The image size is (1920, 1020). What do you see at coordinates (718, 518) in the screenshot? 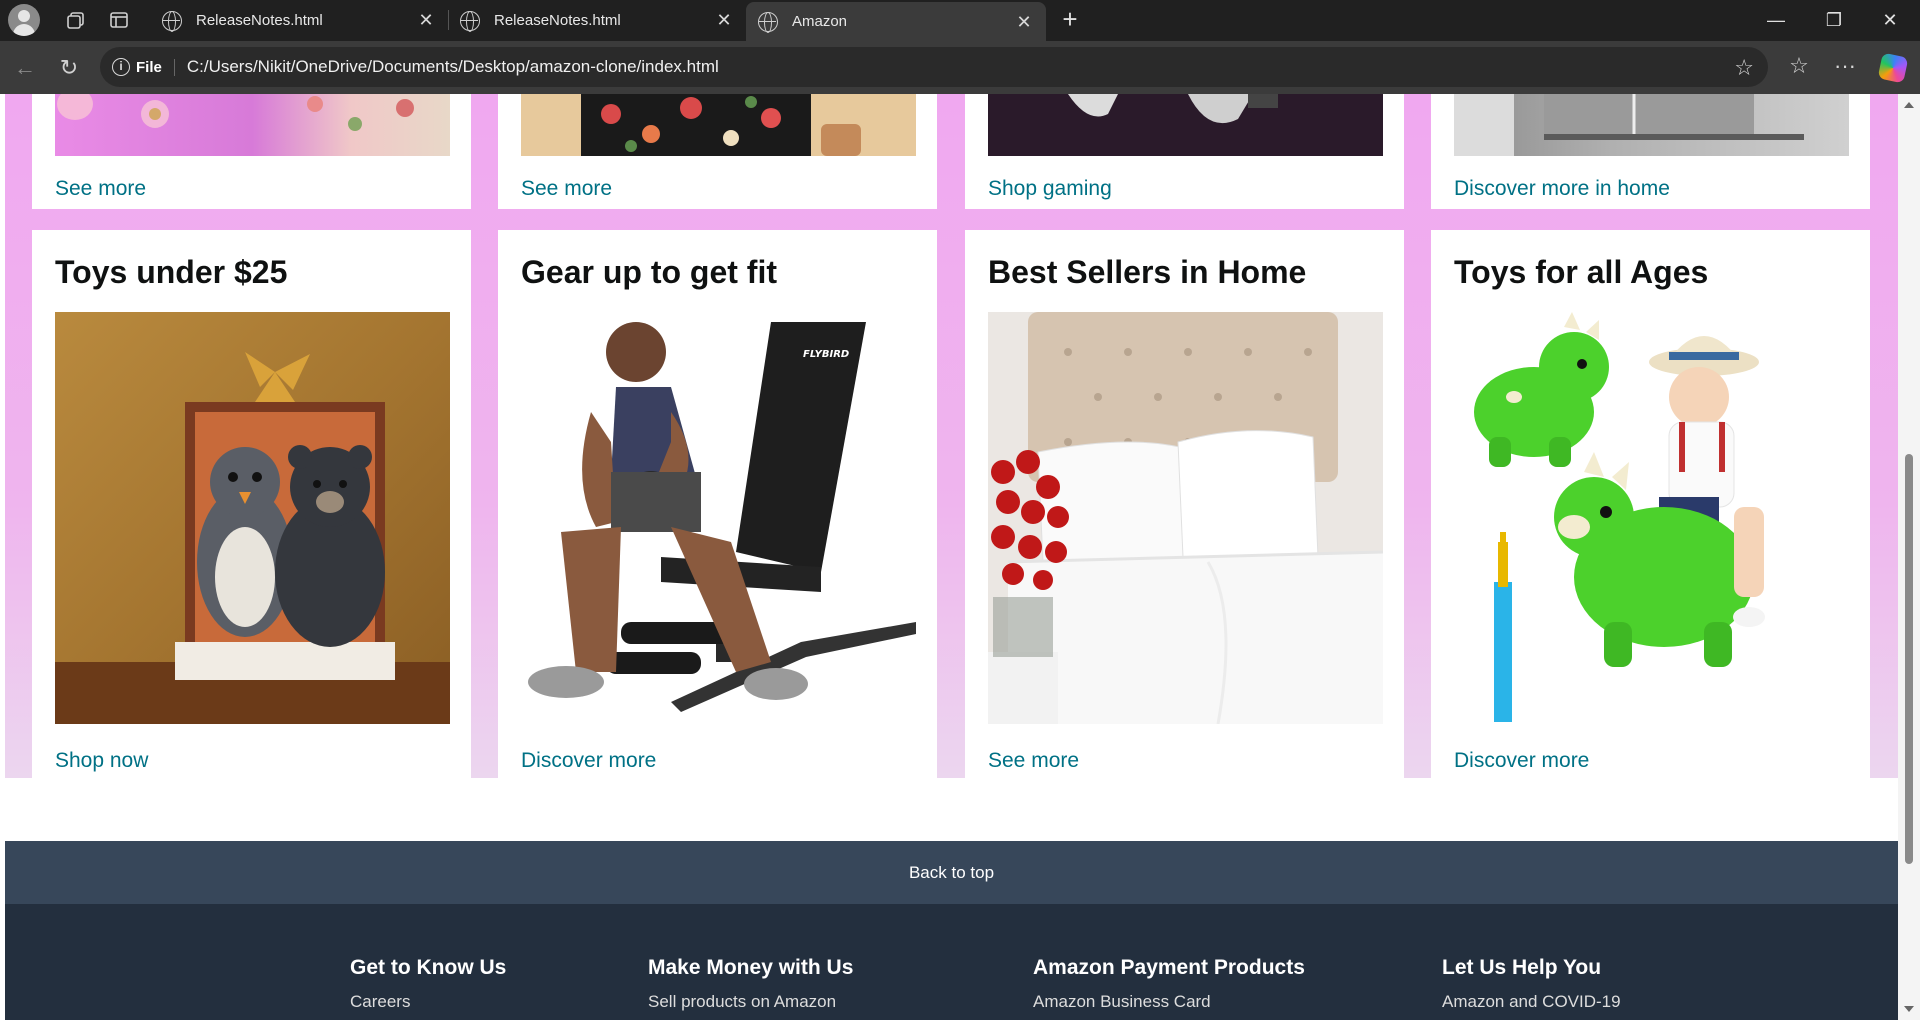
I see `product-image: FLYBIRD` at bounding box center [718, 518].